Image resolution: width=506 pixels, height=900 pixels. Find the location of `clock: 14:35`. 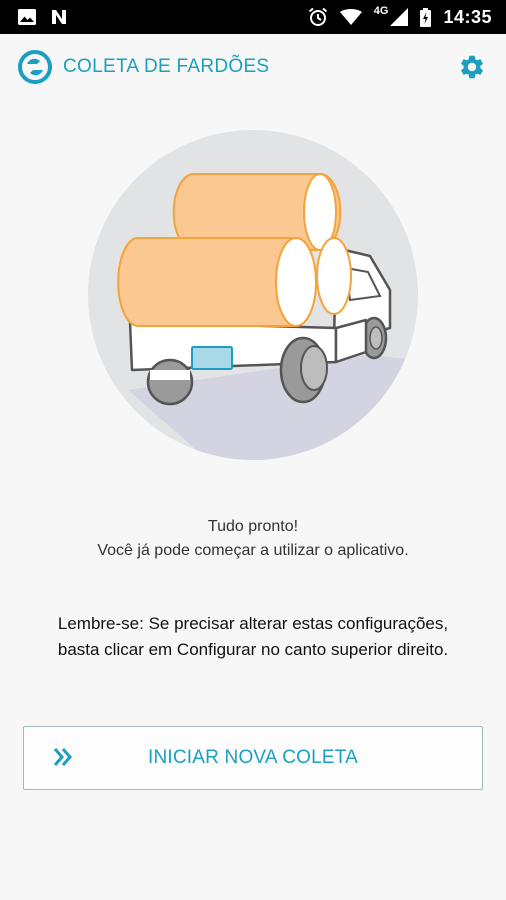

clock: 14:35 is located at coordinates (467, 16).